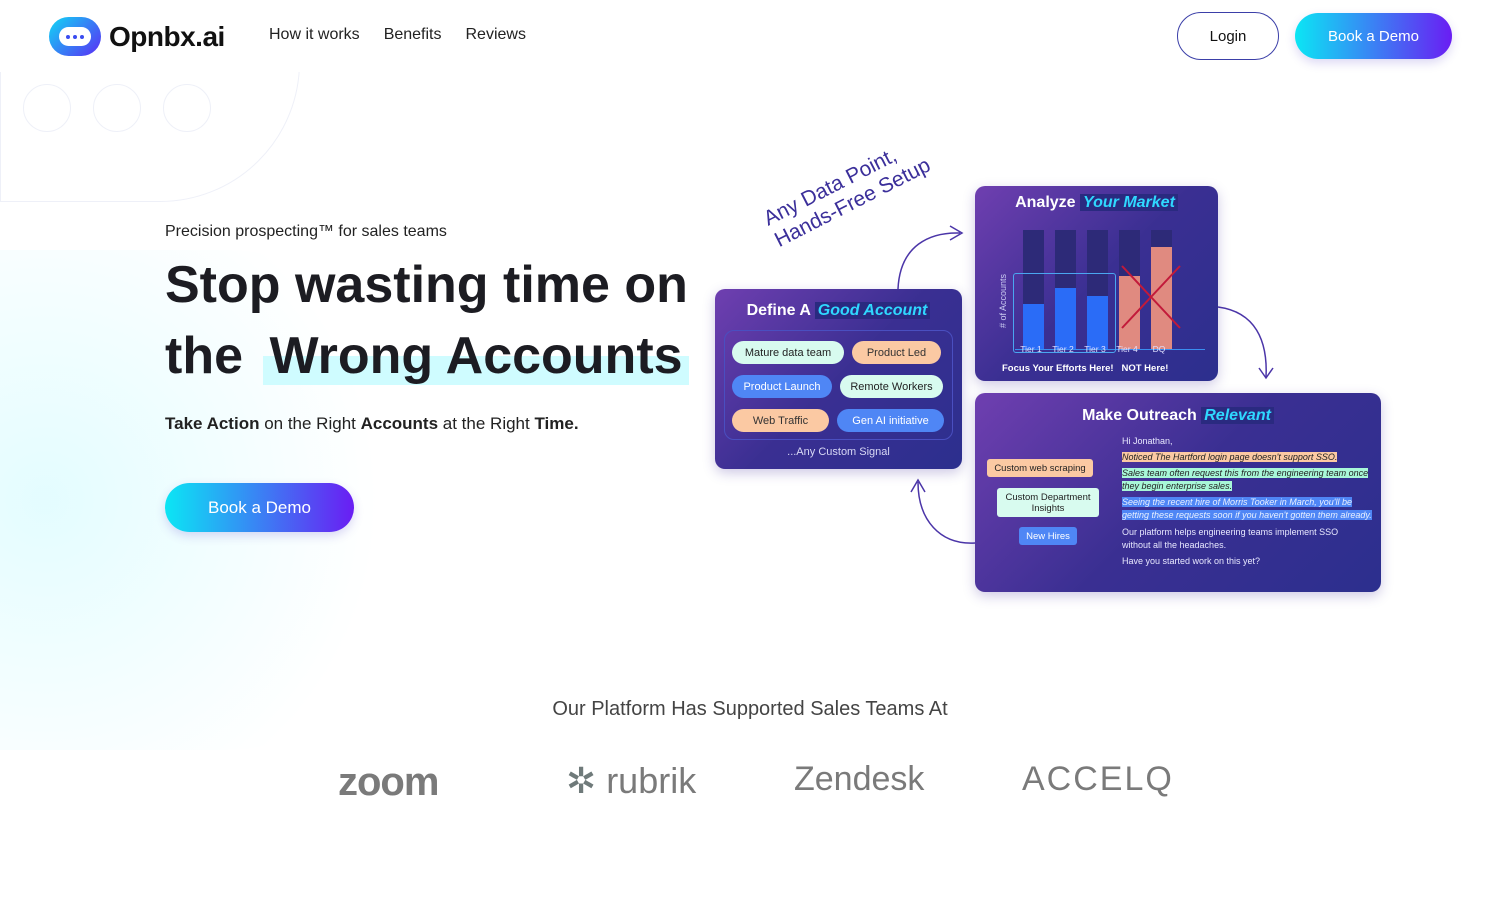 This screenshot has height=900, width=1500. What do you see at coordinates (1098, 779) in the screenshot?
I see `accelq-logo: ACCELQ` at bounding box center [1098, 779].